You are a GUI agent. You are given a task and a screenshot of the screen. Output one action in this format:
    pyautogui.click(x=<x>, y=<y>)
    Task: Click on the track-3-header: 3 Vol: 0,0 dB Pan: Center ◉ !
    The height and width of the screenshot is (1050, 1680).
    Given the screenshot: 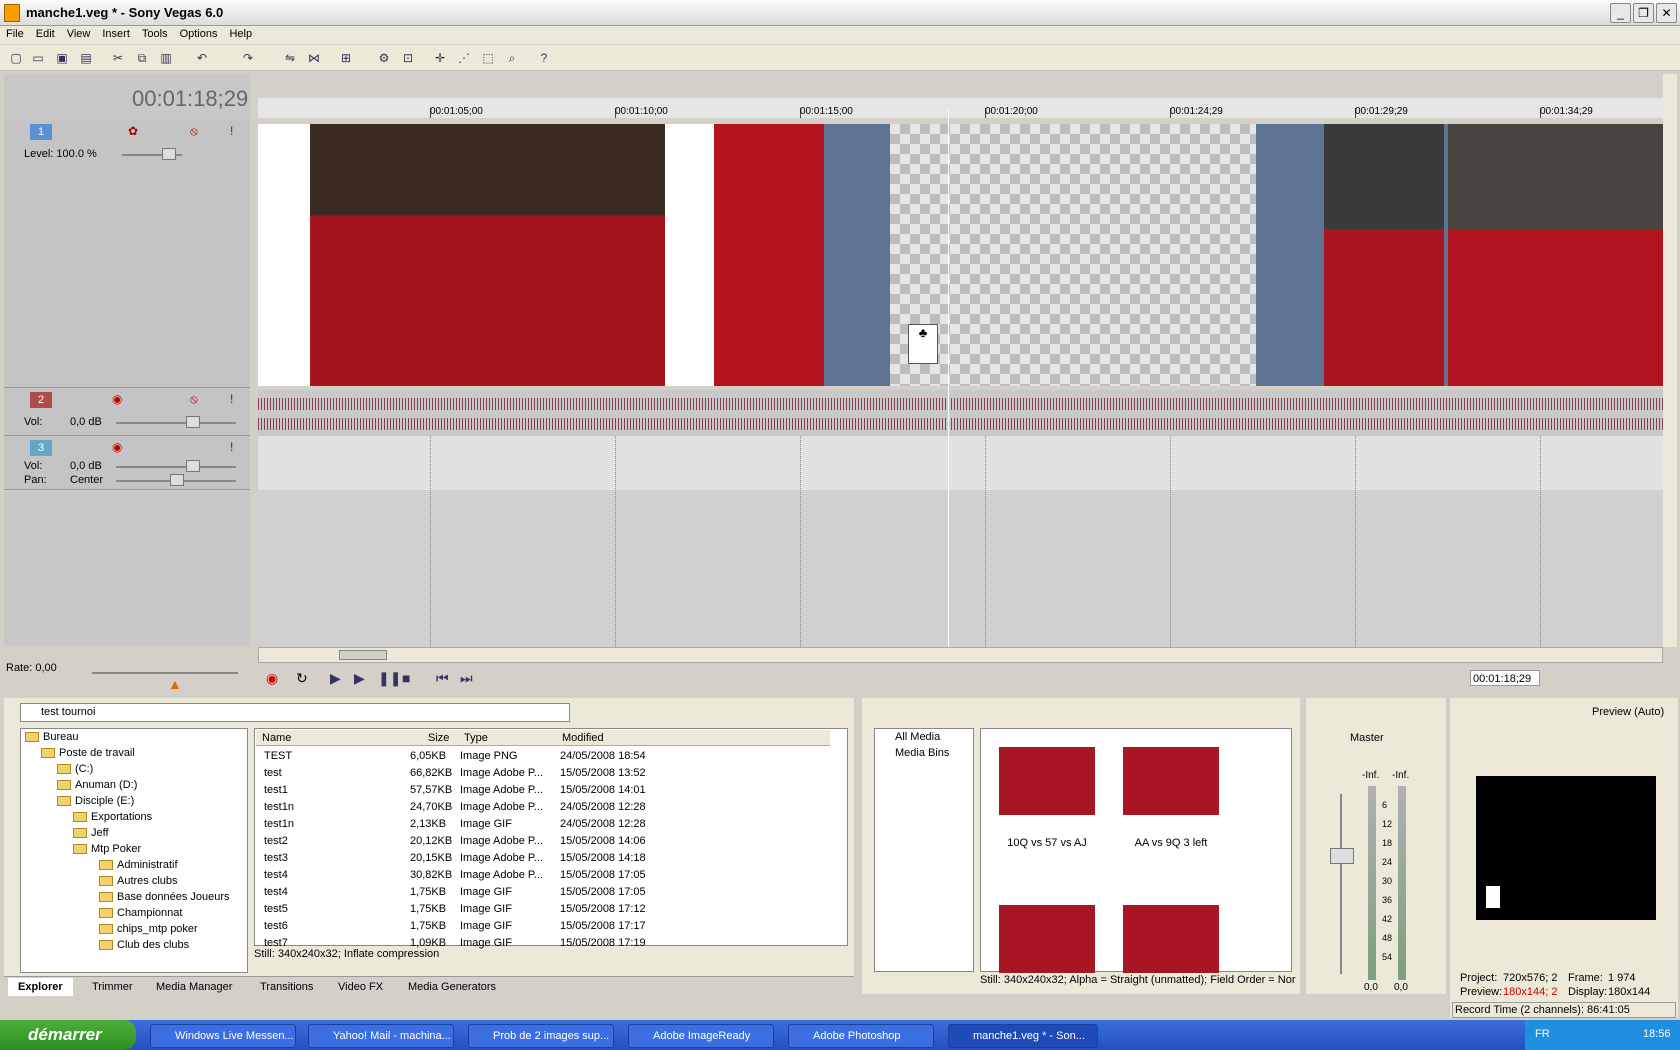 What is the action you would take?
    pyautogui.click(x=127, y=463)
    